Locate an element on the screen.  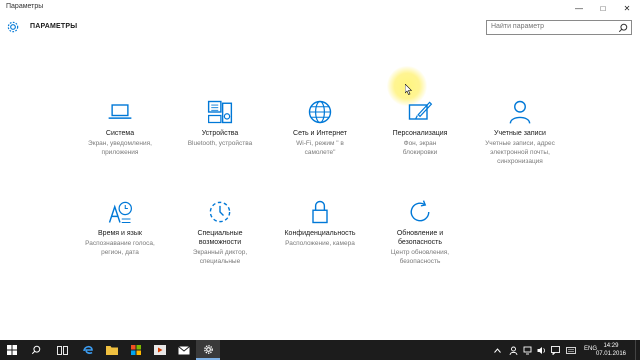
minimize-button: — is located at coordinates (579, 8).